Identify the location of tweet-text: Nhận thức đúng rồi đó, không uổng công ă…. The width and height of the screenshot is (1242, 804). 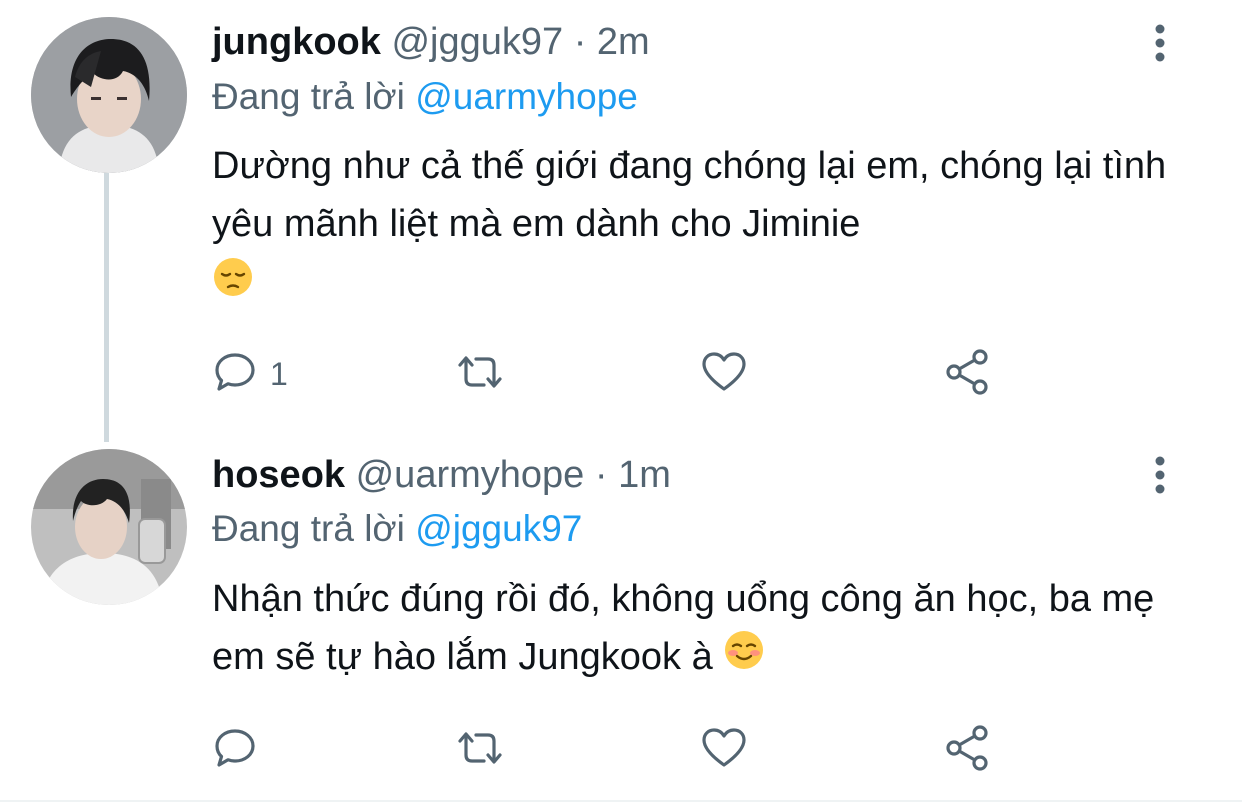
(707, 629).